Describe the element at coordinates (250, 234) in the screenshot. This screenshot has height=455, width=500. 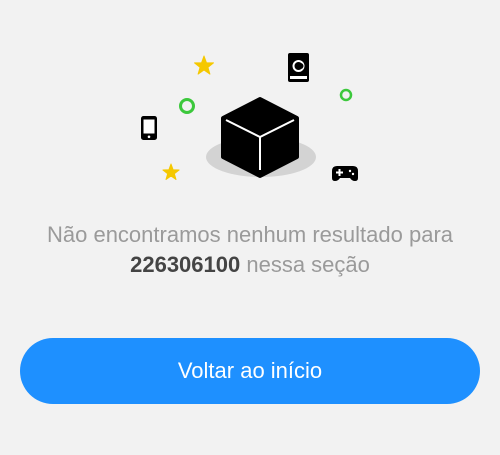
I see `message-line-1: Não encontramos nenhum resultado para` at that location.